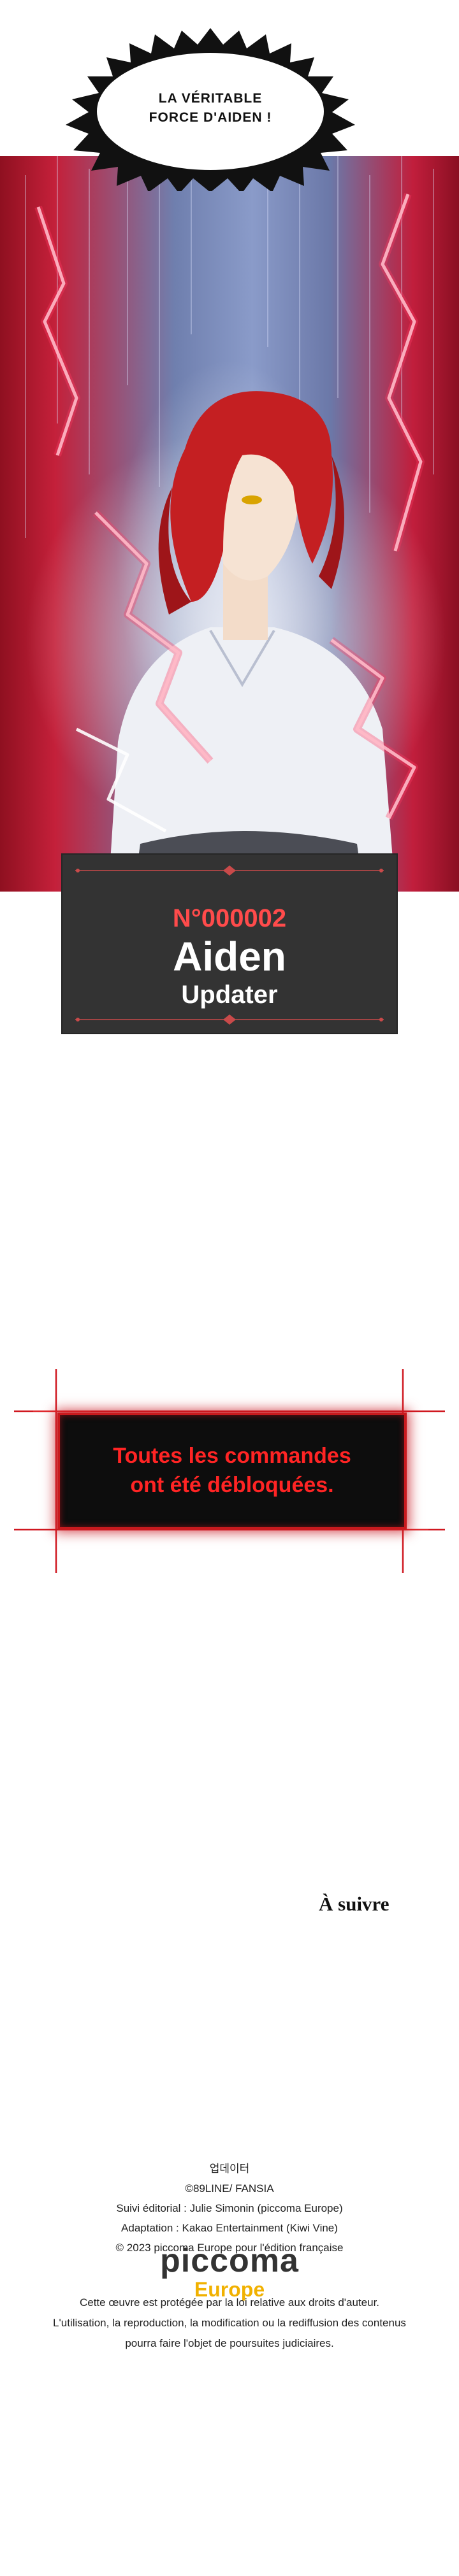 This screenshot has width=459, height=2576. I want to click on status-card: N°000002 Aiden Updater, so click(229, 944).